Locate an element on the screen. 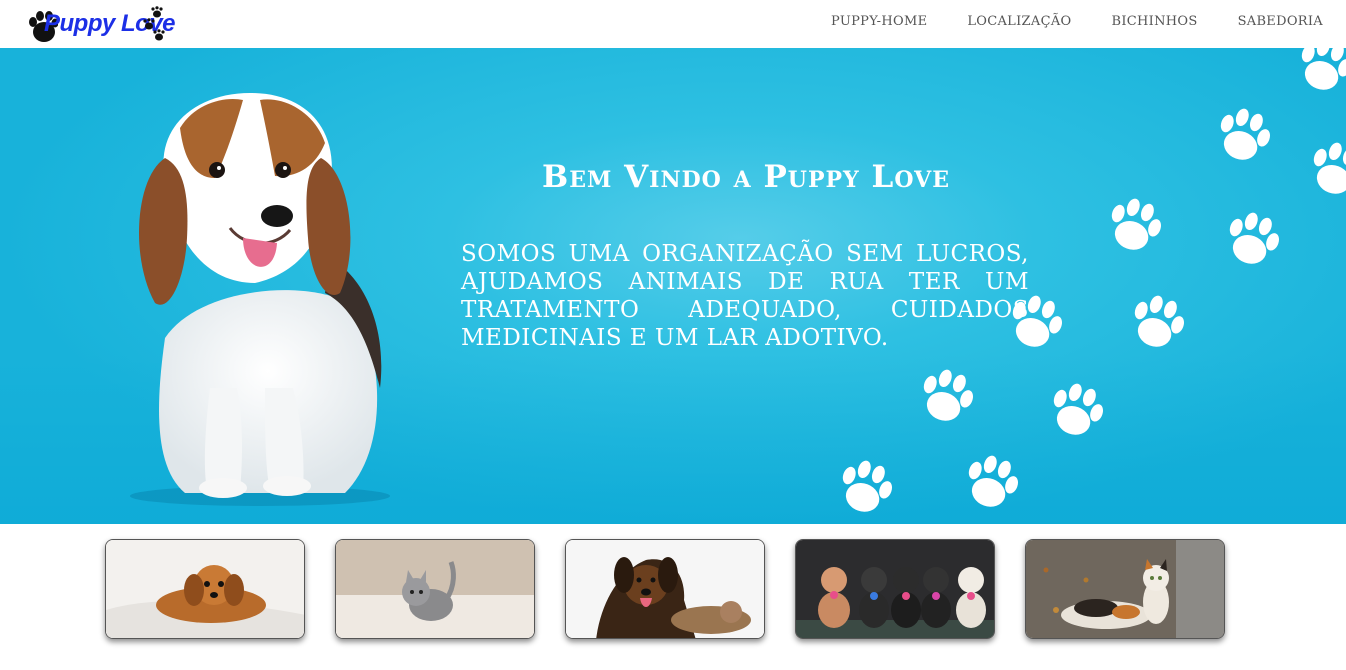 This screenshot has width=1346, height=670. gallery-thumb-gray-kitten is located at coordinates (435, 589).